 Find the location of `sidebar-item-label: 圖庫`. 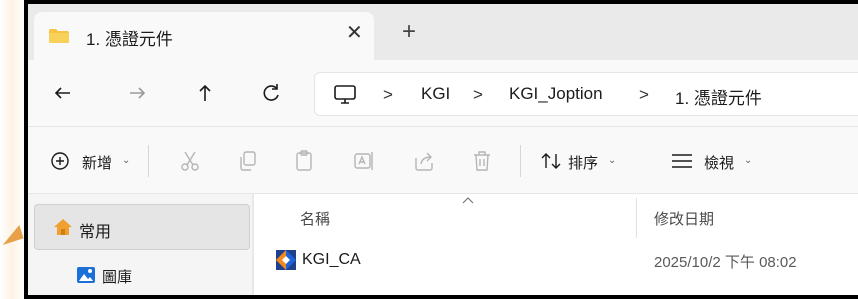

sidebar-item-label: 圖庫 is located at coordinates (117, 277).